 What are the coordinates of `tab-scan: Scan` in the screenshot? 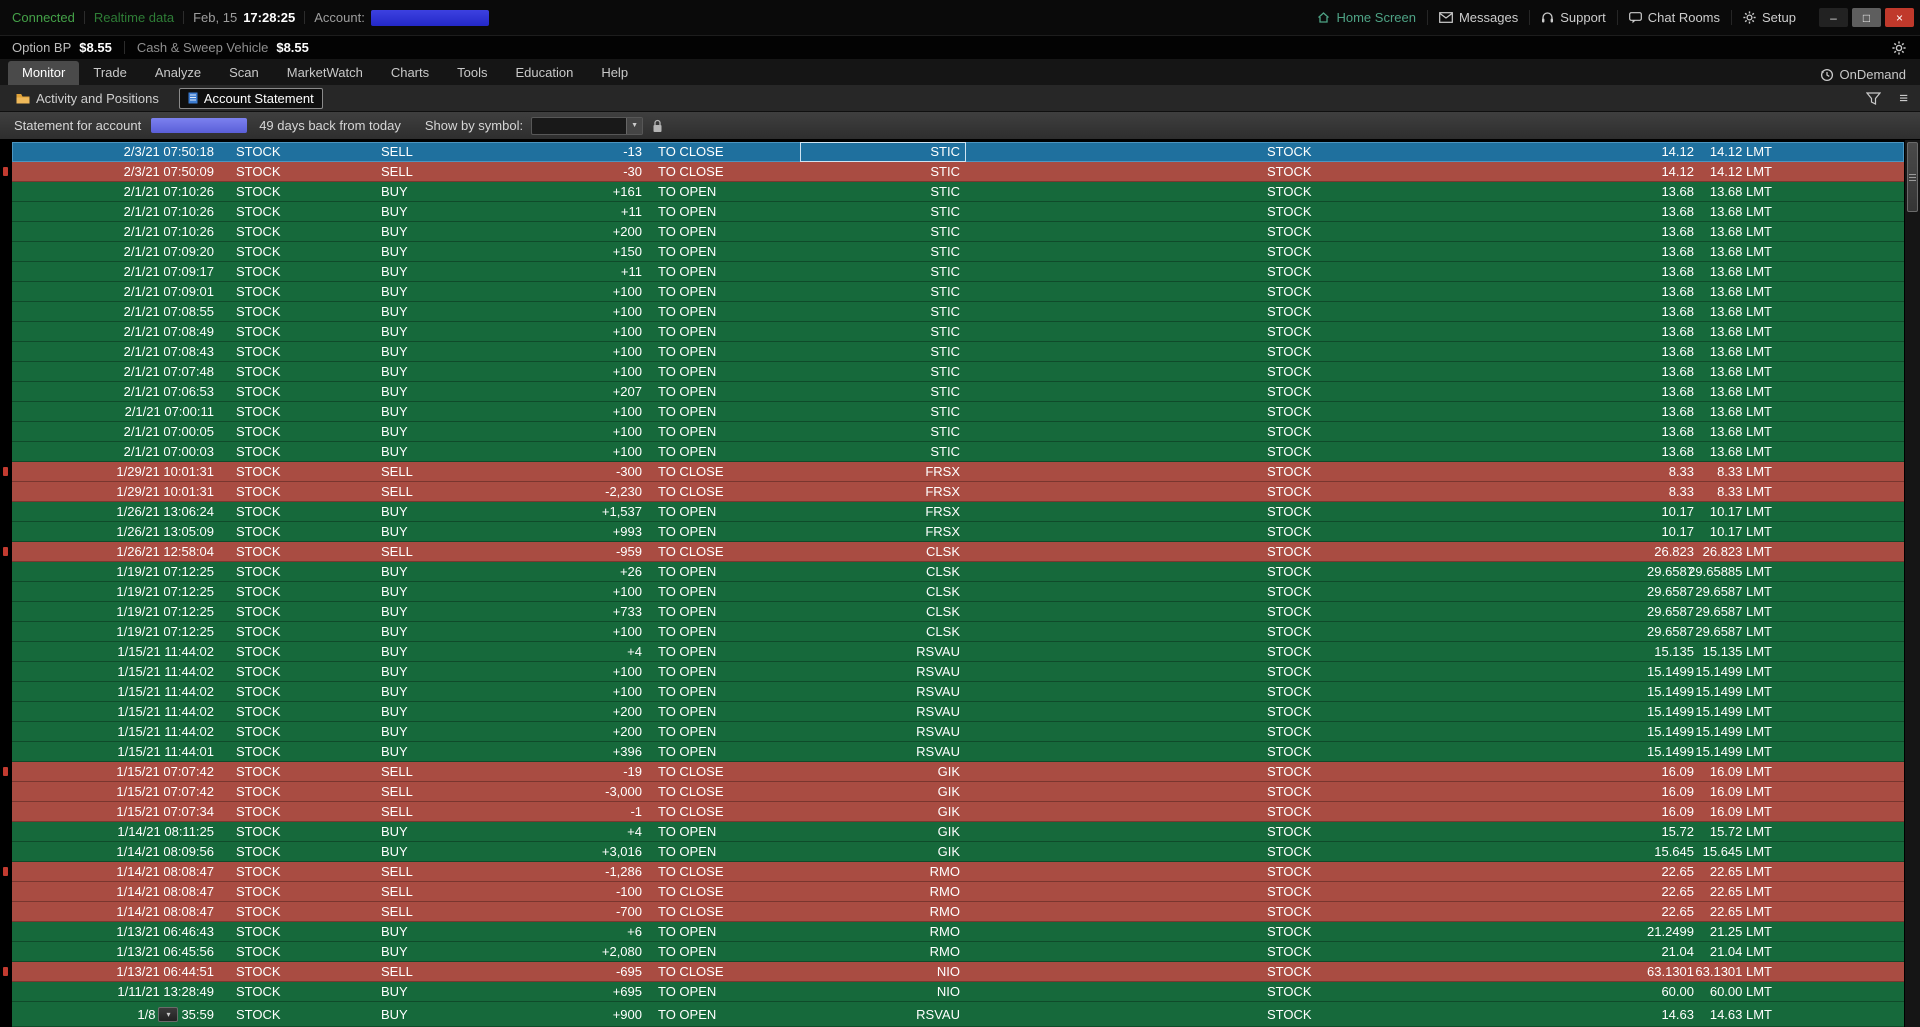 It's located at (244, 73).